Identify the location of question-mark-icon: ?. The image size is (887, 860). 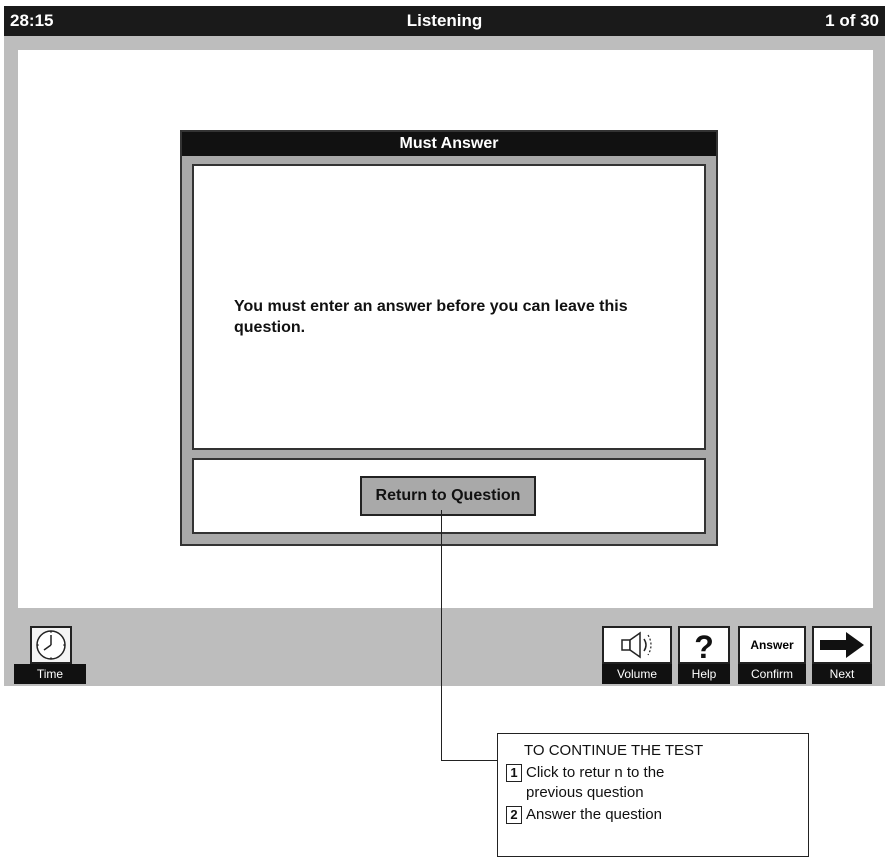
(704, 645).